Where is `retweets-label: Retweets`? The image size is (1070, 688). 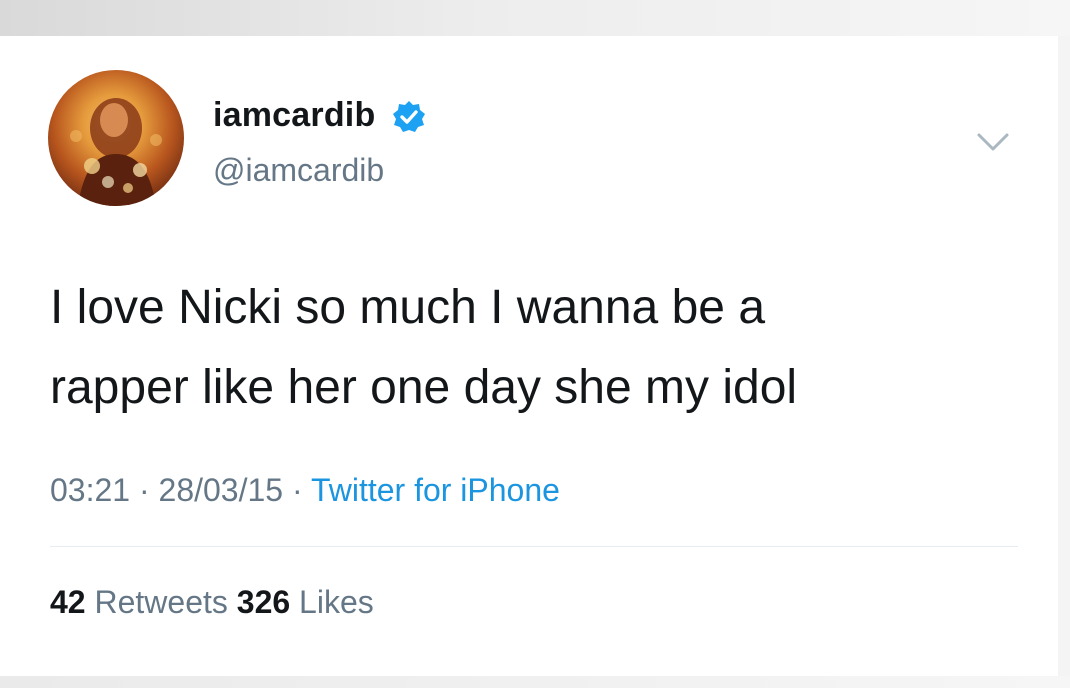 retweets-label: Retweets is located at coordinates (161, 602).